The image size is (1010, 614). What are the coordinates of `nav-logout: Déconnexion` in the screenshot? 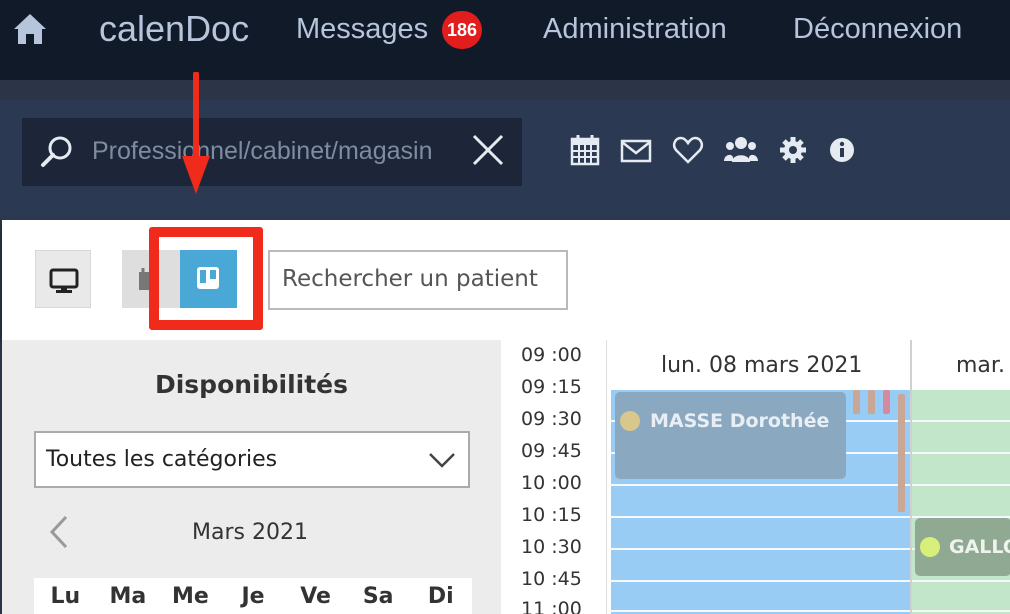 It's located at (877, 29).